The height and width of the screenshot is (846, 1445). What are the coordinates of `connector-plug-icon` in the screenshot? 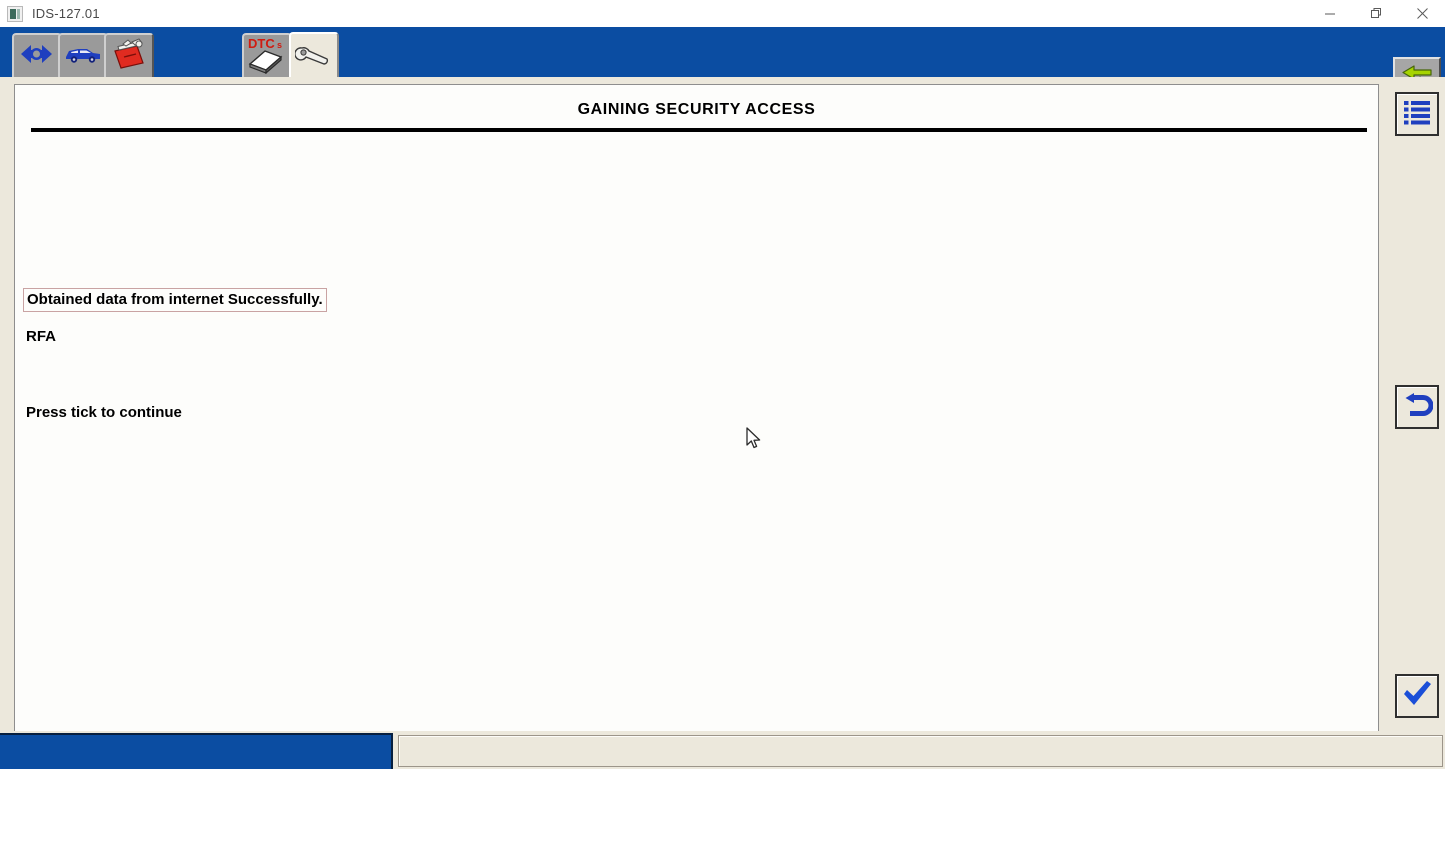 It's located at (37, 56).